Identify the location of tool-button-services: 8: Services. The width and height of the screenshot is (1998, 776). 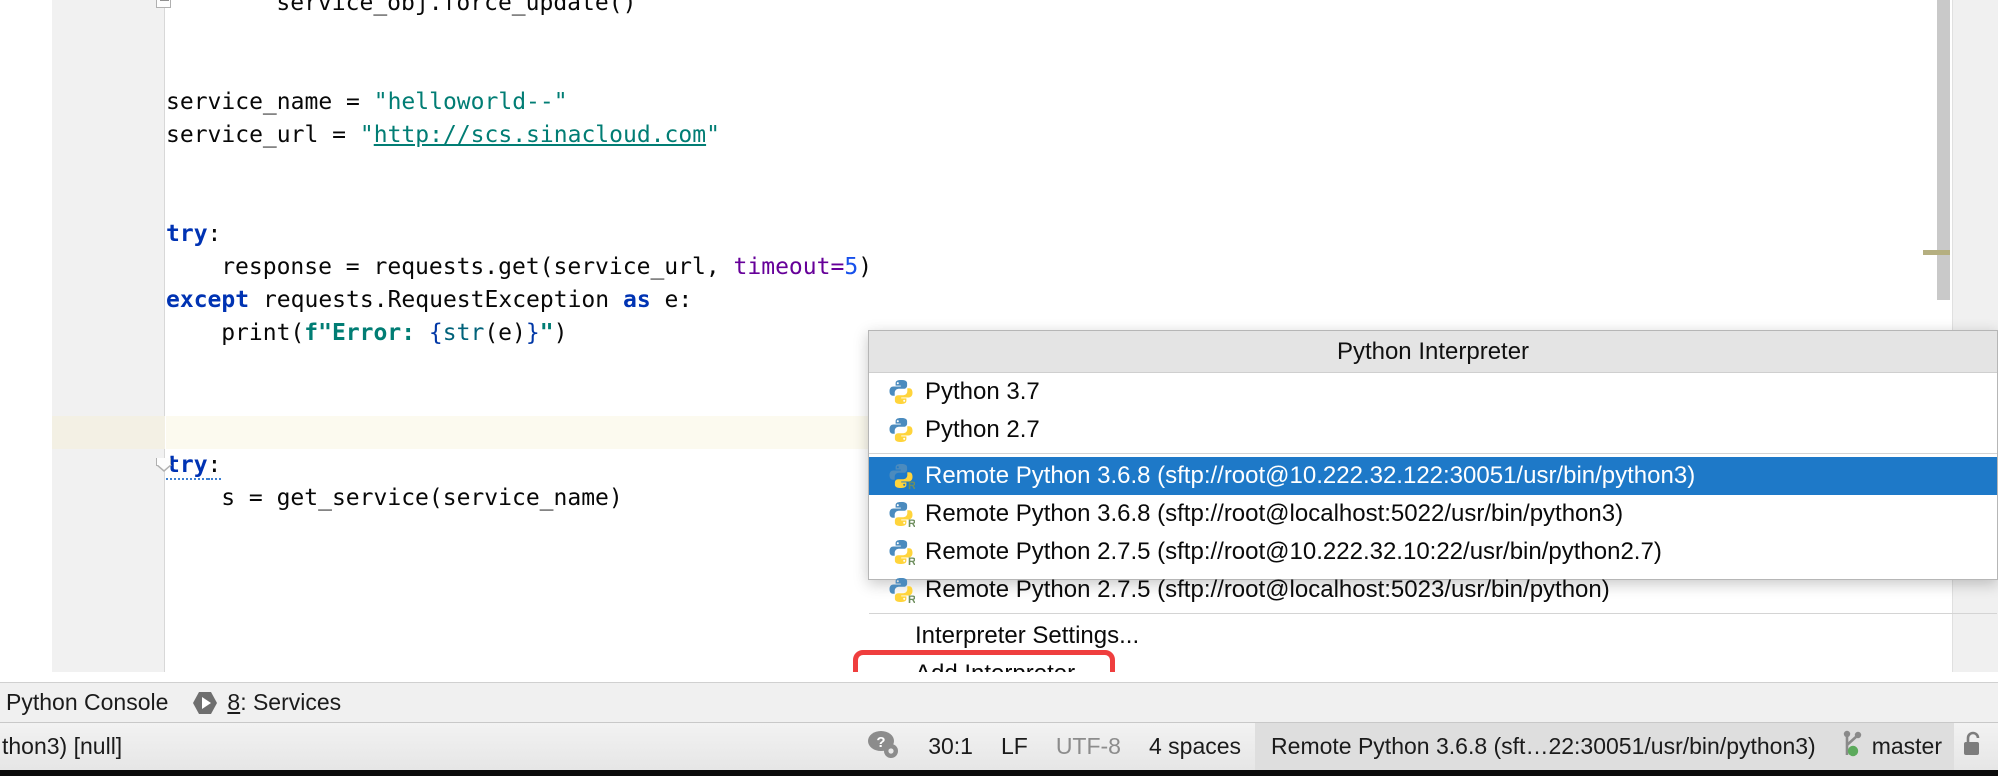
(266, 703).